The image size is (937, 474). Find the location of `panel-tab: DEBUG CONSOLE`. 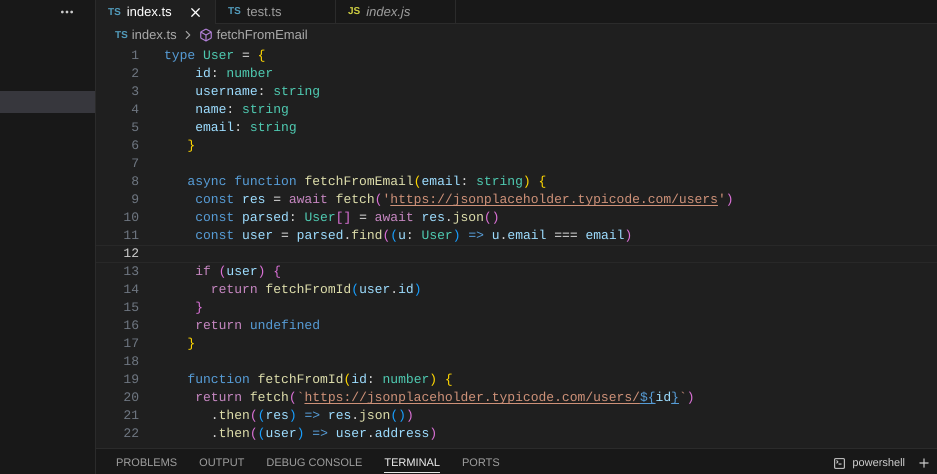

panel-tab: DEBUG CONSOLE is located at coordinates (314, 463).